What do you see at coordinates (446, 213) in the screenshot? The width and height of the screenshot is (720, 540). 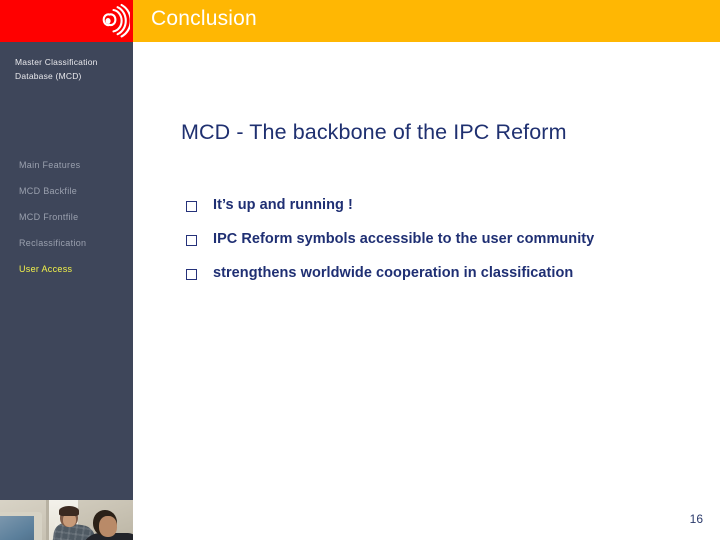 I see `bullet-item: It’s up and running !` at bounding box center [446, 213].